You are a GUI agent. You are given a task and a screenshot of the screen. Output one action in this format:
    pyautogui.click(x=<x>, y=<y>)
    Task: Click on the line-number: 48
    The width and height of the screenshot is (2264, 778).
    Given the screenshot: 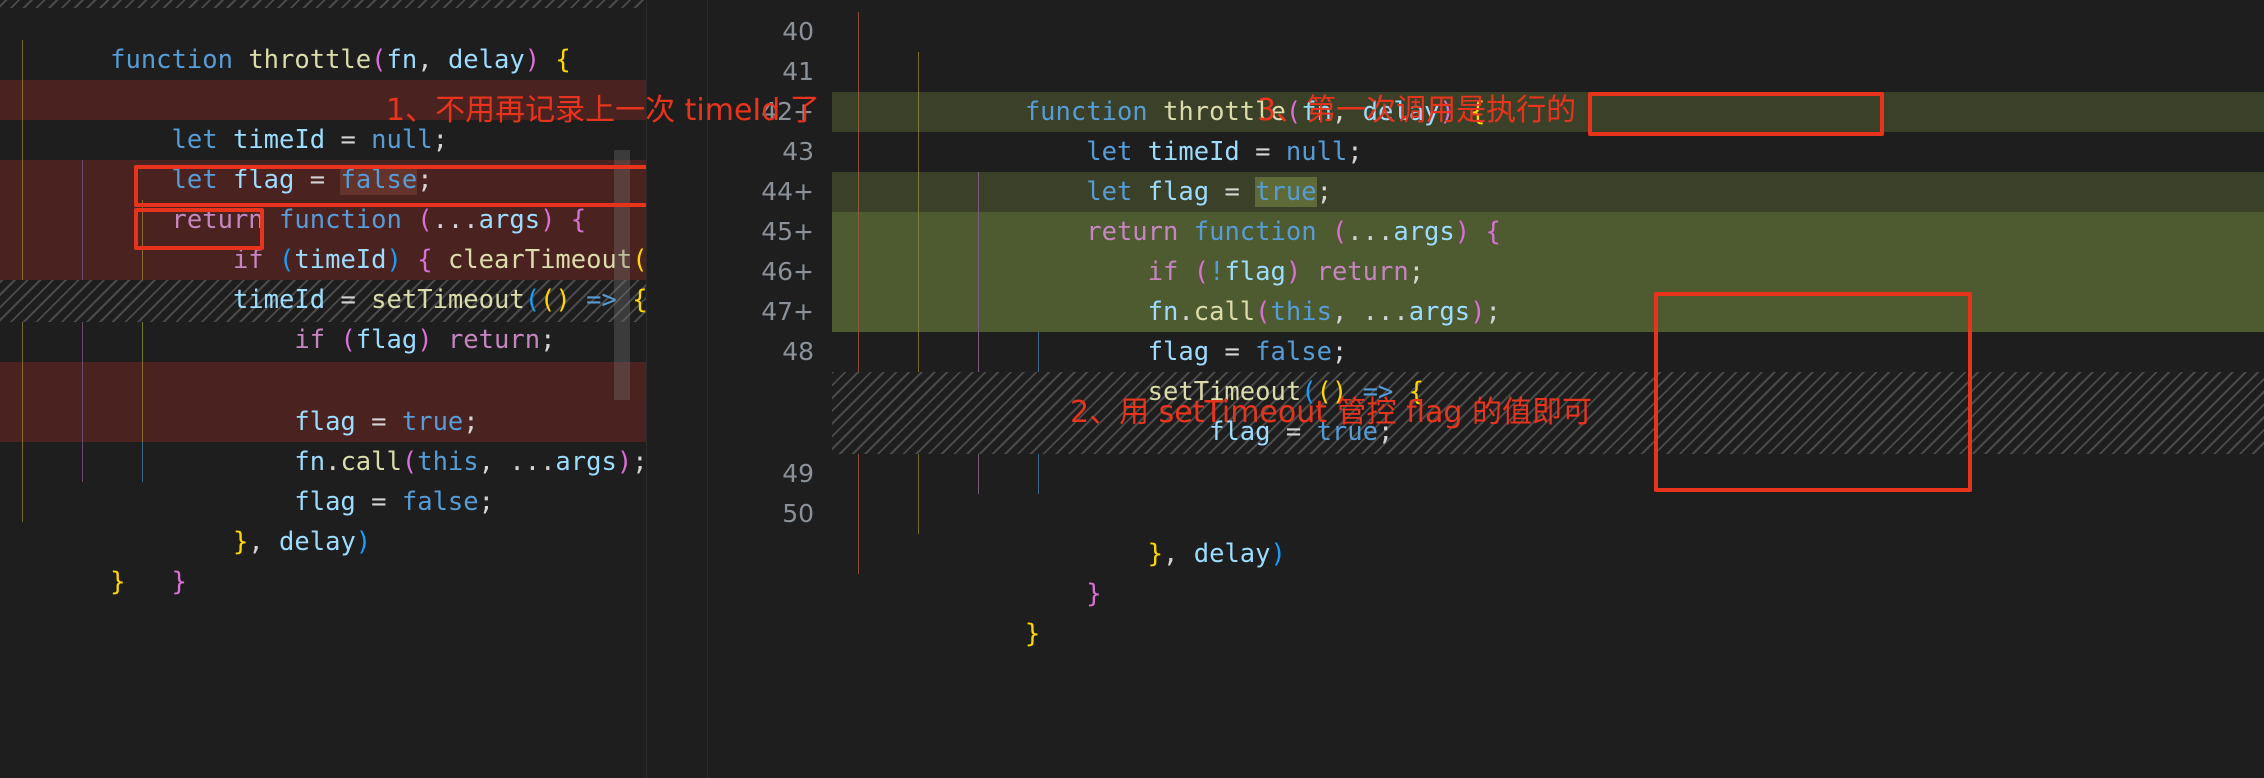 What is the action you would take?
    pyautogui.click(x=798, y=351)
    